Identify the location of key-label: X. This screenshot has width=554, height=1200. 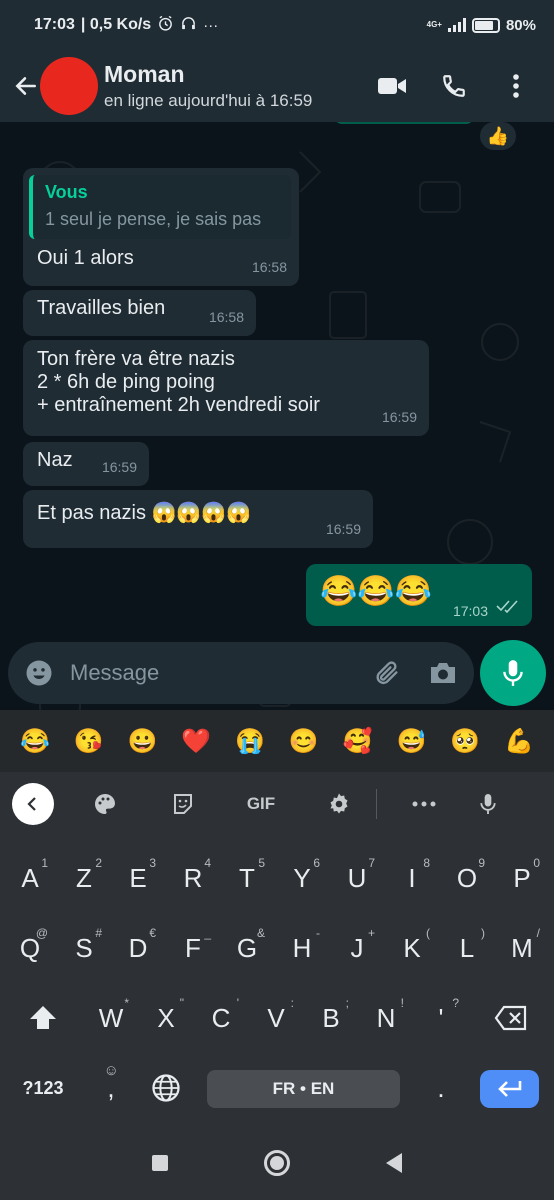
(166, 1017).